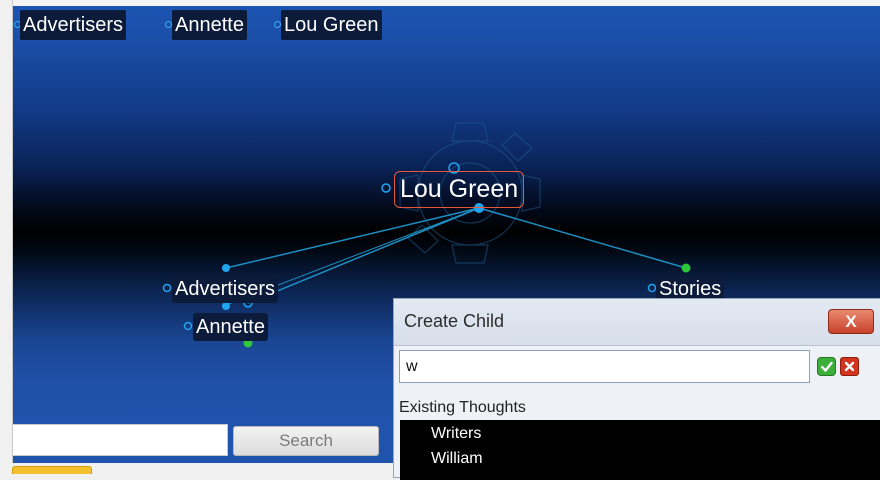 The width and height of the screenshot is (880, 480). I want to click on dialog-titlebar: Create Child X, so click(637, 322).